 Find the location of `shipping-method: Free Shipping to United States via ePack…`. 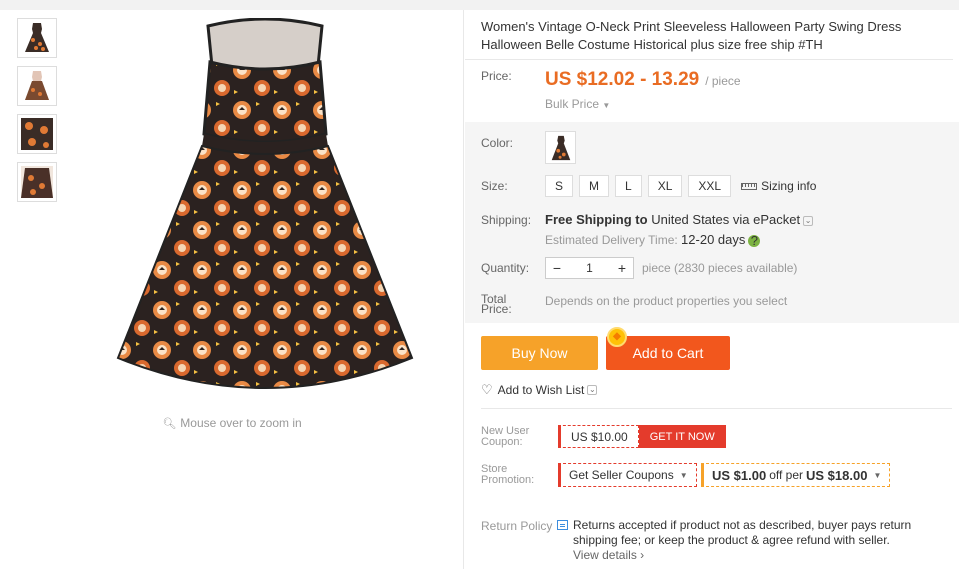

shipping-method: Free Shipping to United States via ePack… is located at coordinates (679, 219).